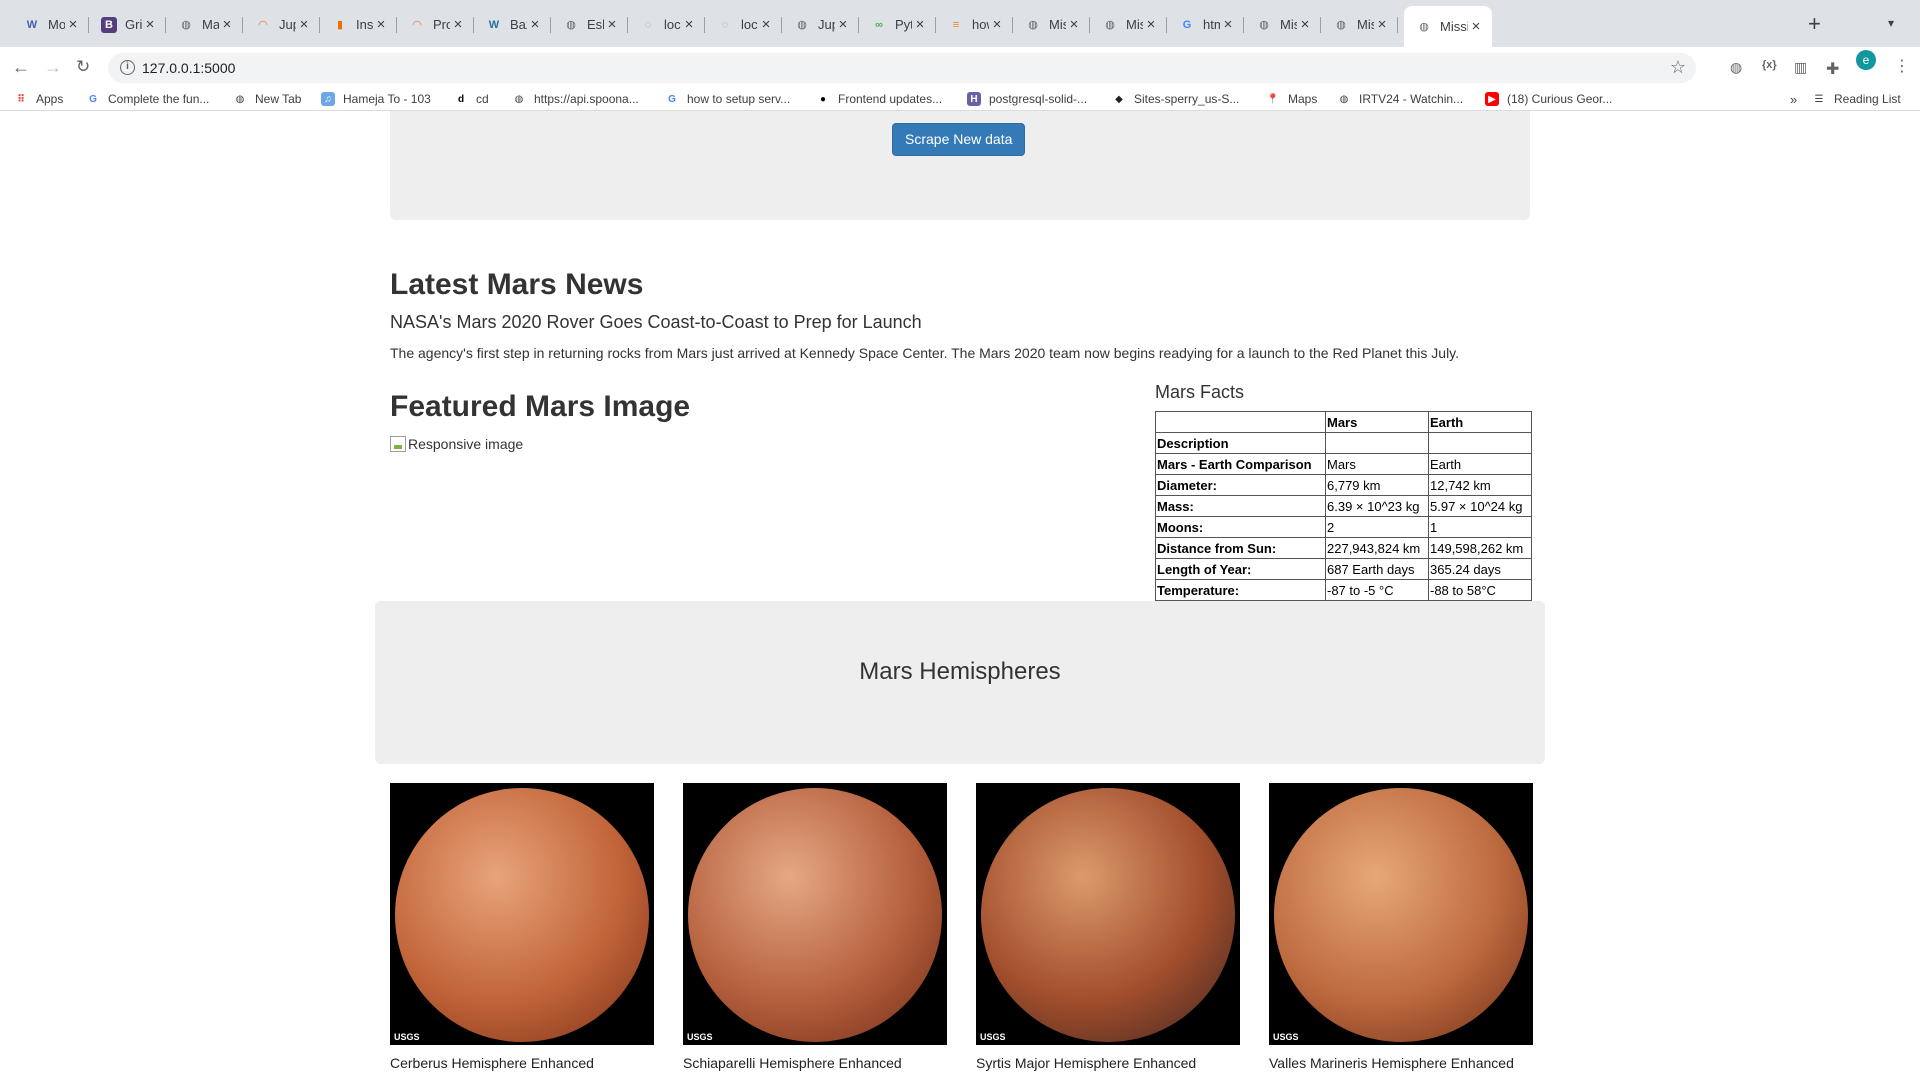  Describe the element at coordinates (21, 67) in the screenshot. I see `back-icon: ←` at that location.